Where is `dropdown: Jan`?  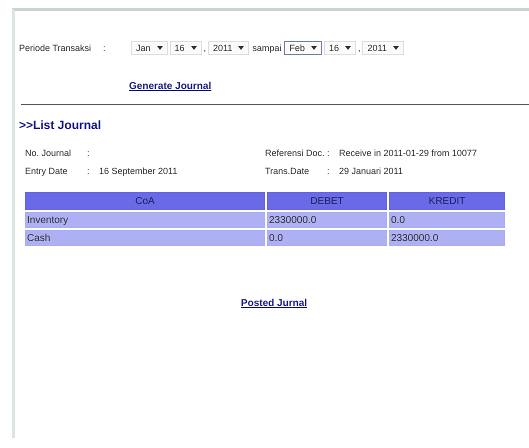
dropdown: Jan is located at coordinates (149, 48).